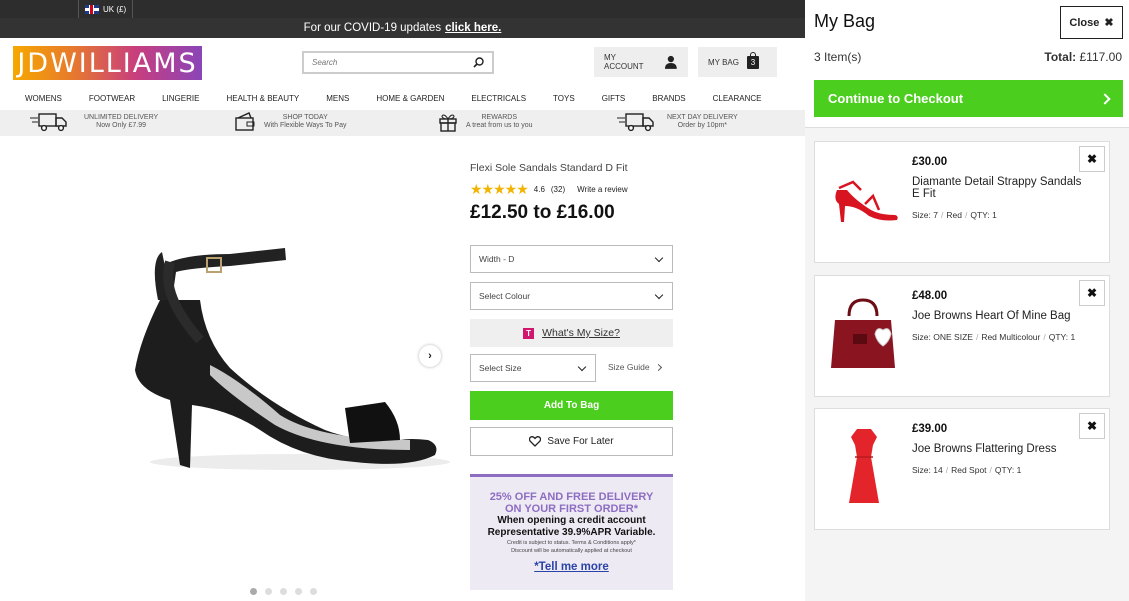  What do you see at coordinates (571, 567) in the screenshot?
I see `promo-tell-me-more-link: *Tell me more` at bounding box center [571, 567].